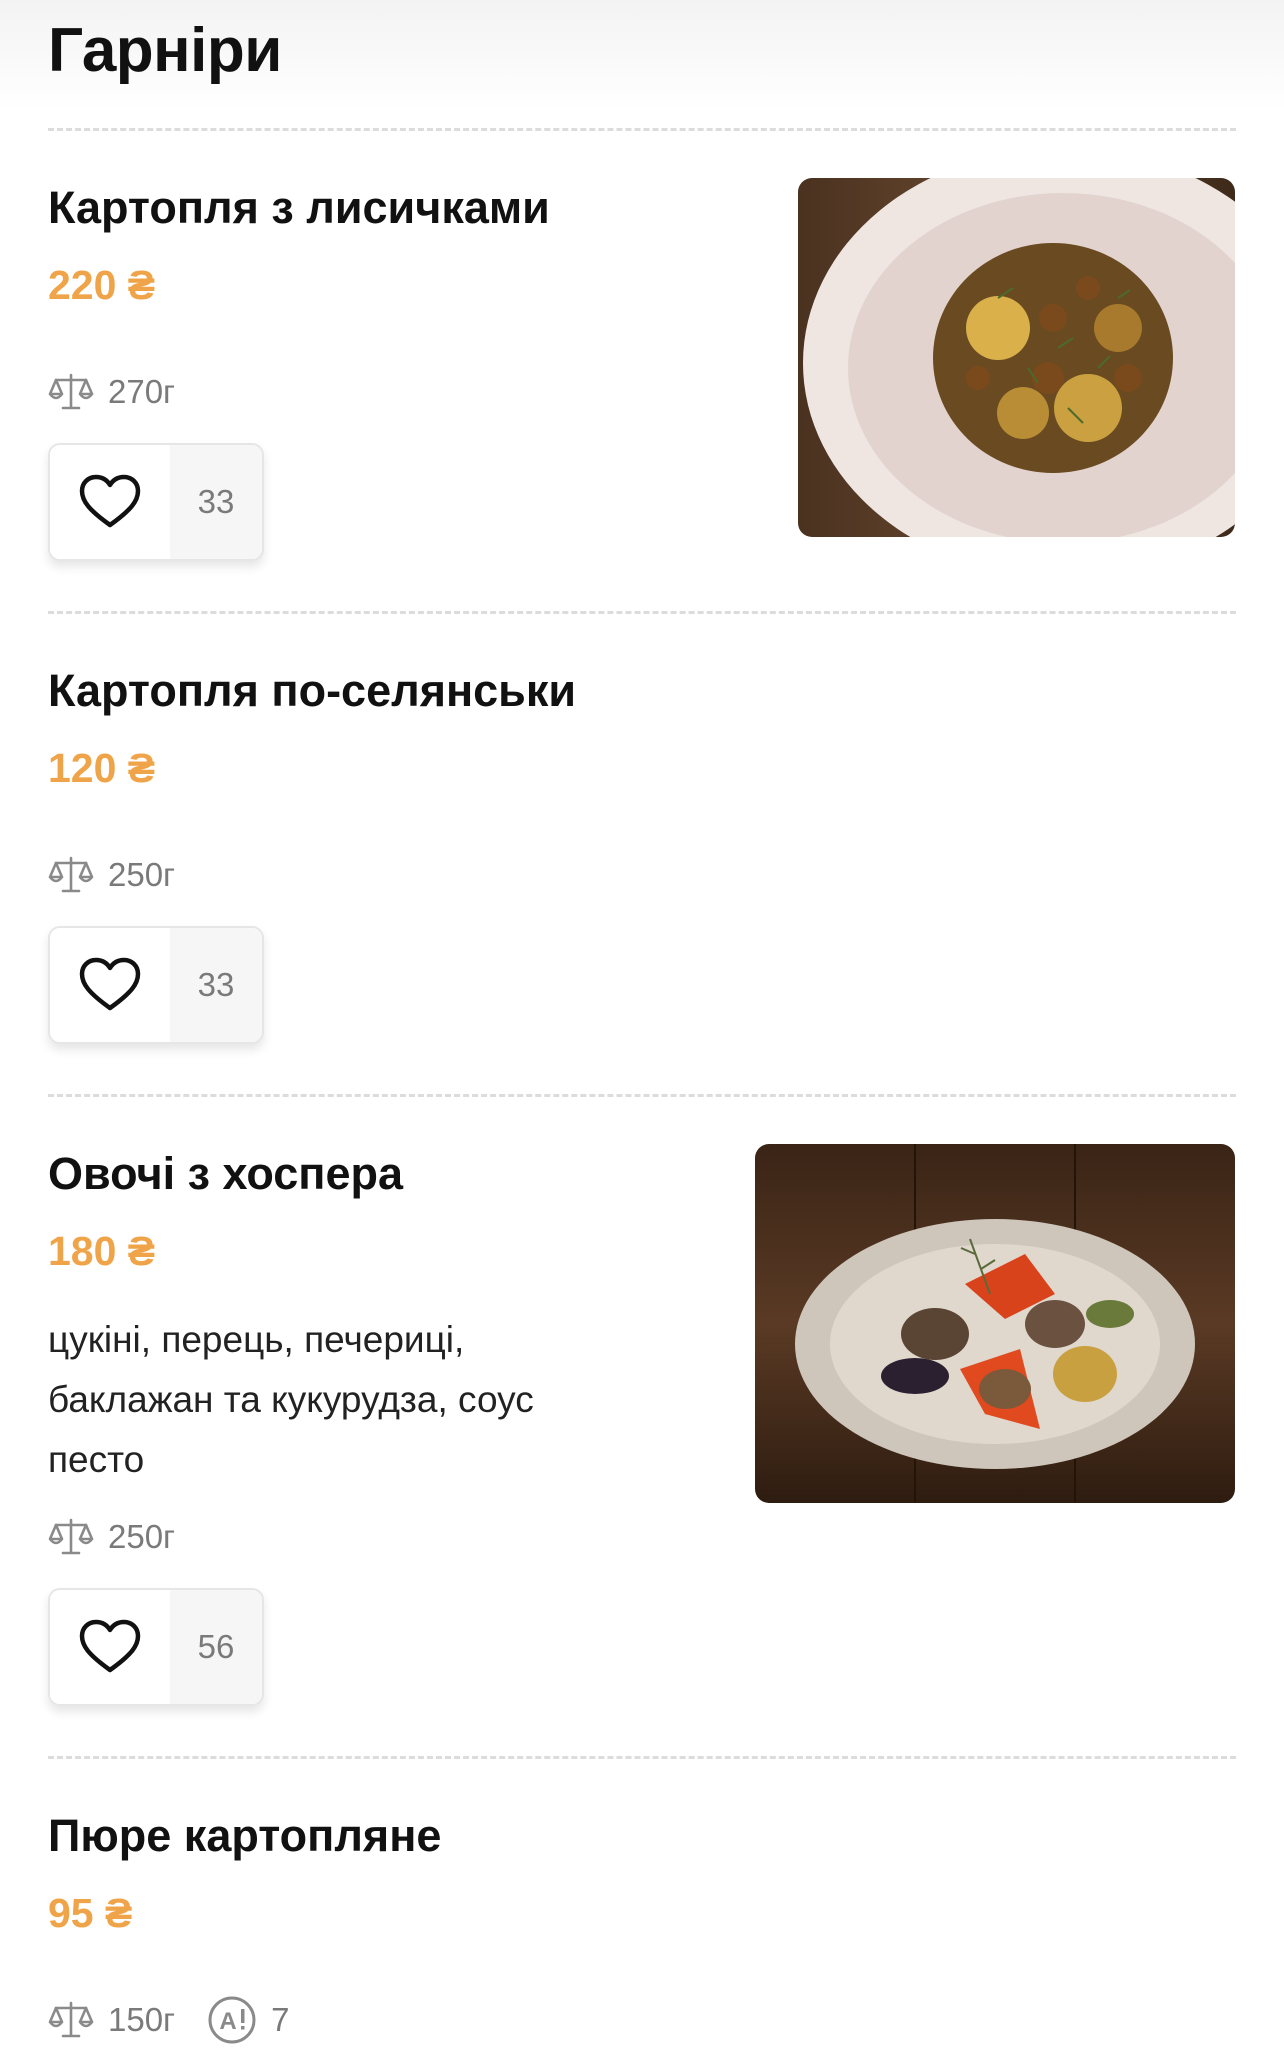  What do you see at coordinates (256, 1339) in the screenshot?
I see `description-line: цукіні, перець, печериці,` at bounding box center [256, 1339].